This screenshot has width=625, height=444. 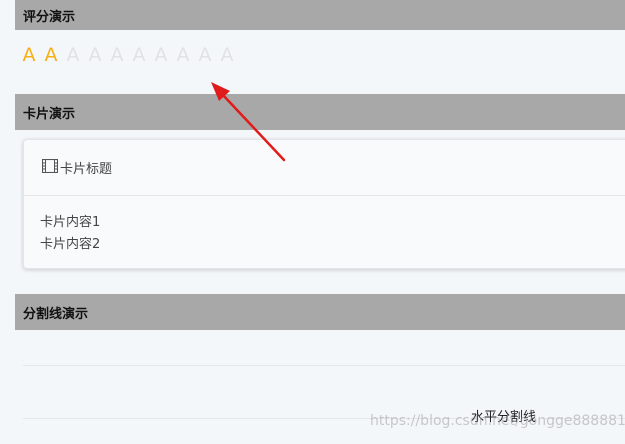 I want to click on divider-label: 水平分割线, so click(x=504, y=418).